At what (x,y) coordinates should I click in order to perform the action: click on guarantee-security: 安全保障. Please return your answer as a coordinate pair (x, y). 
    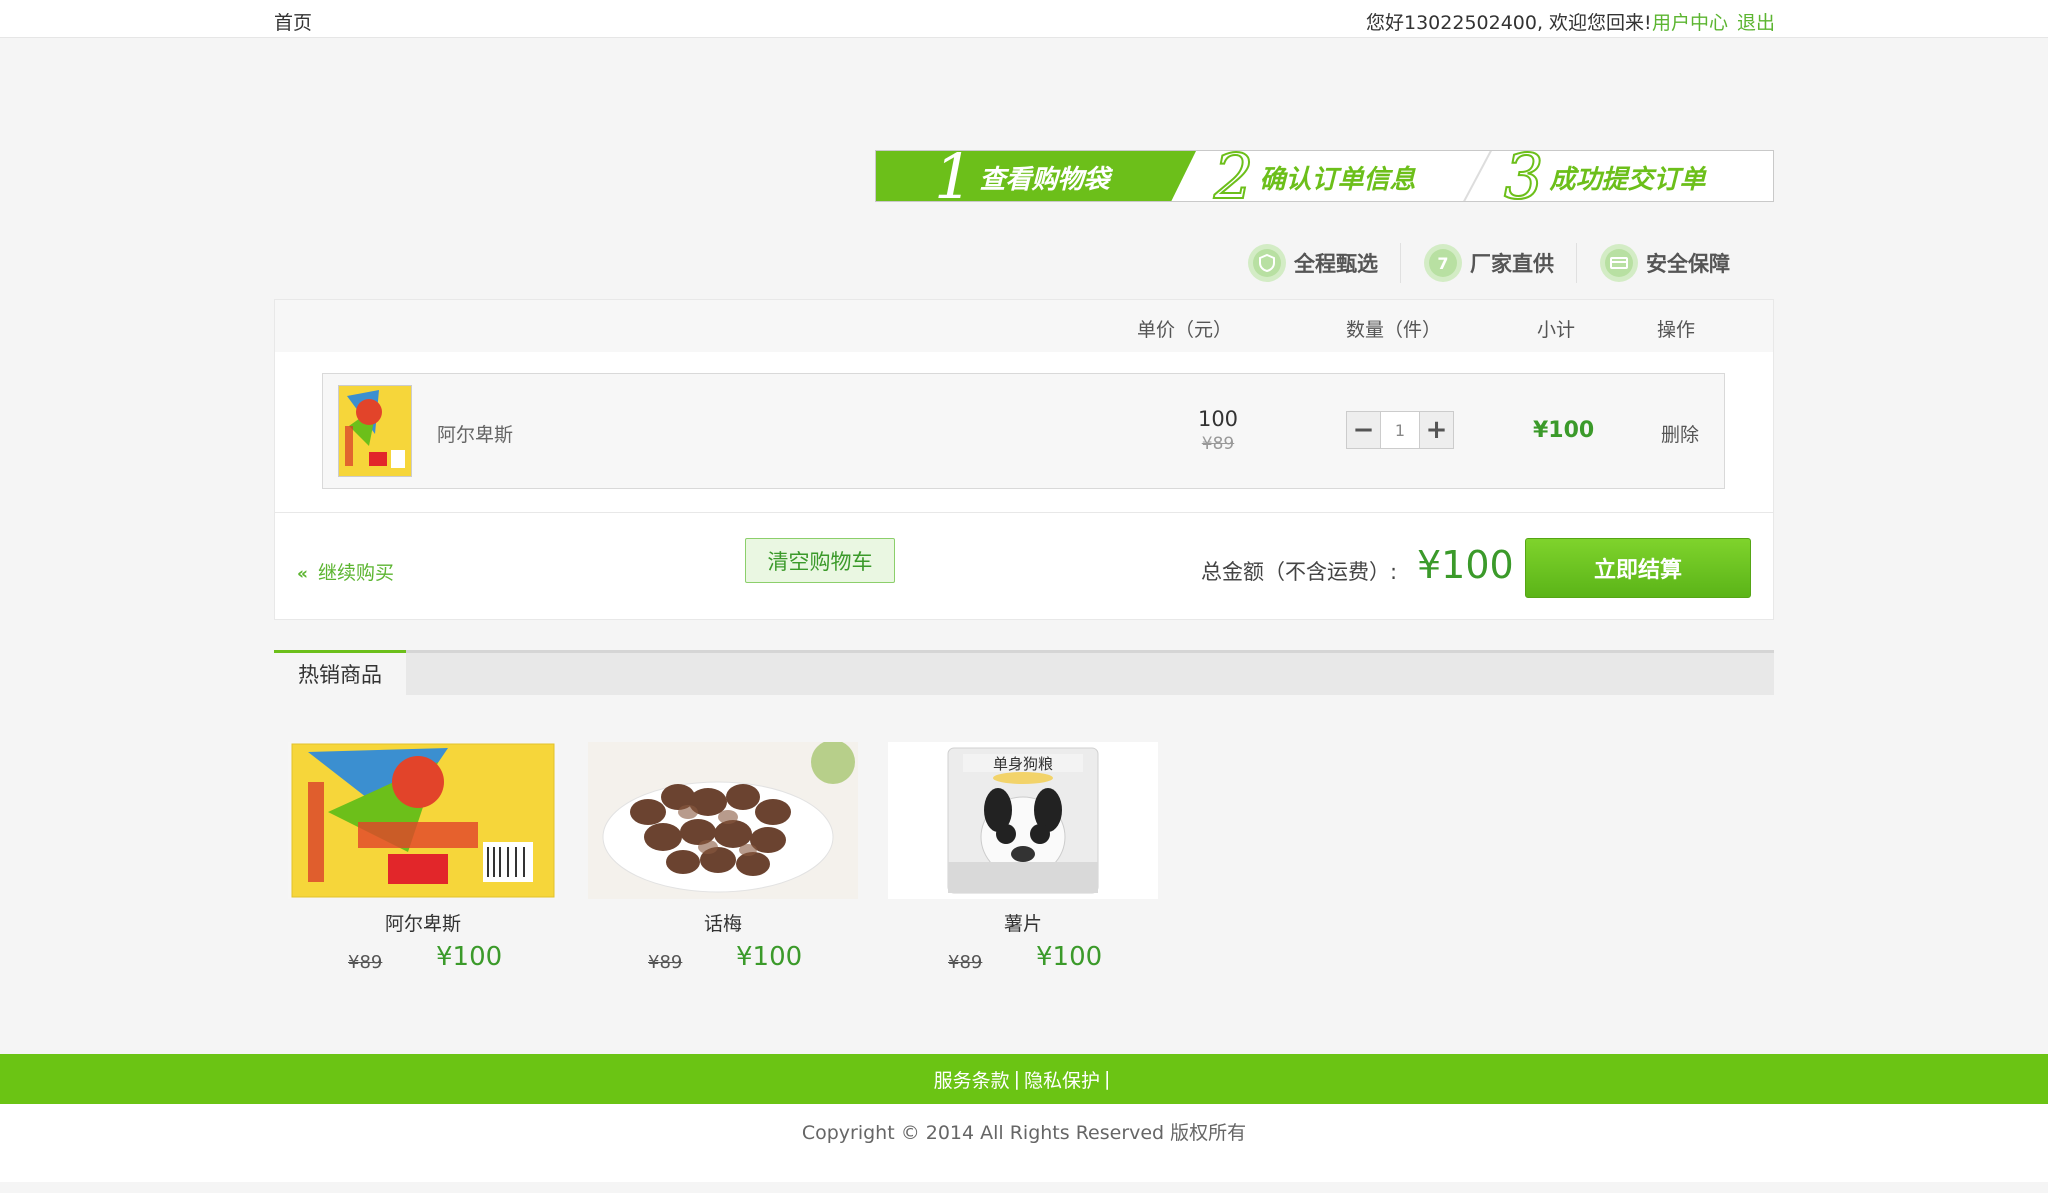
    Looking at the image, I should click on (1665, 263).